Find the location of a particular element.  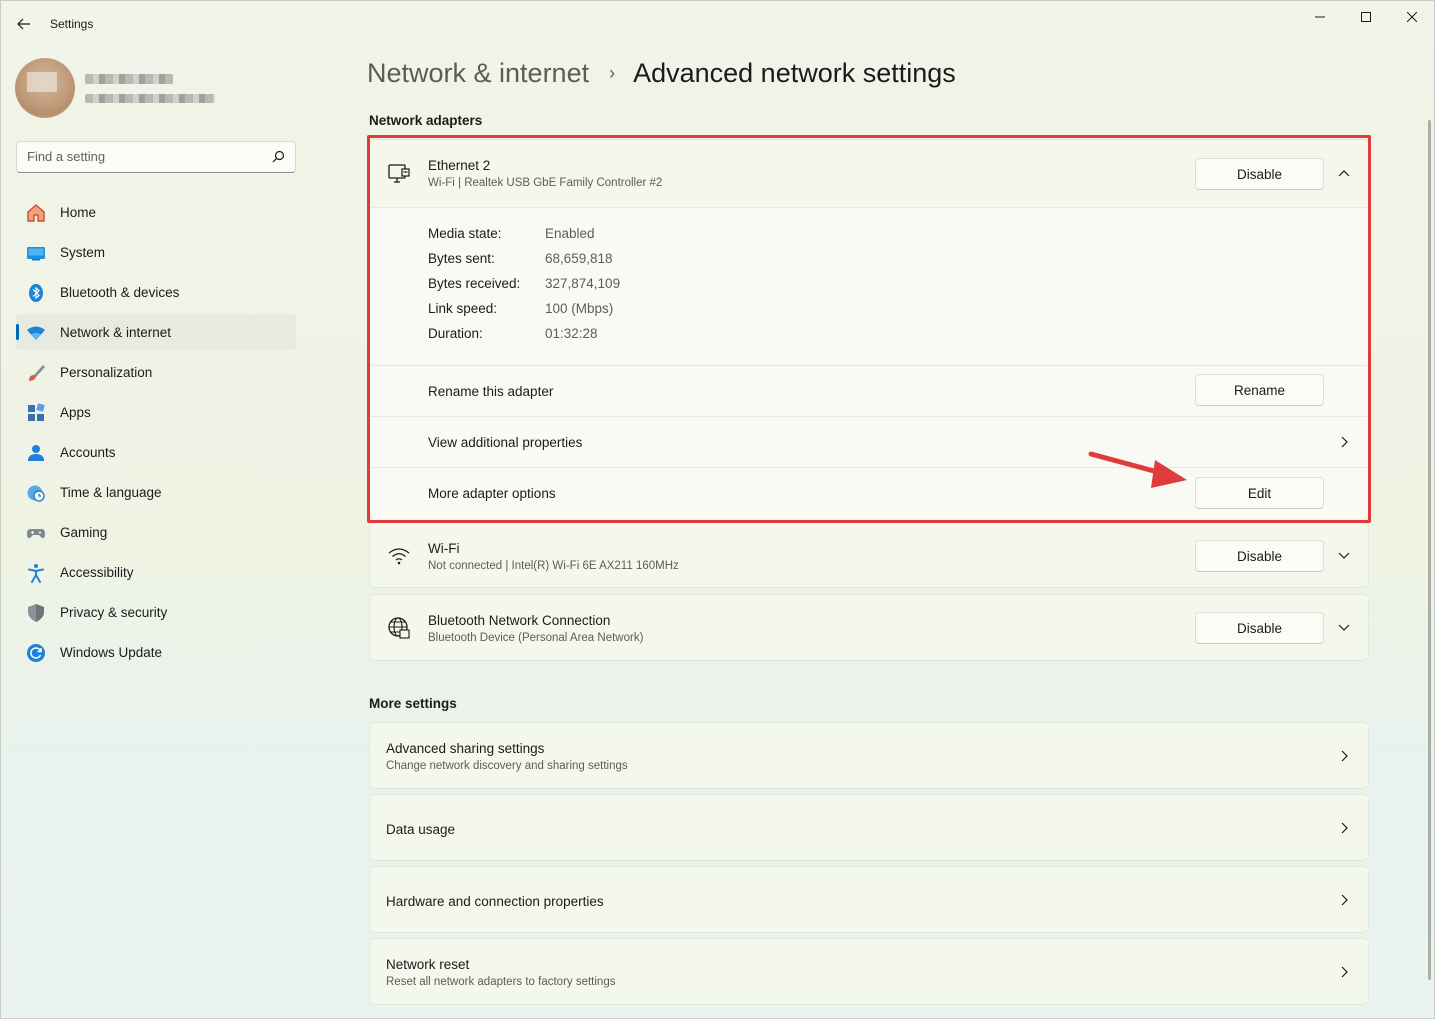

search-input is located at coordinates (142, 156).